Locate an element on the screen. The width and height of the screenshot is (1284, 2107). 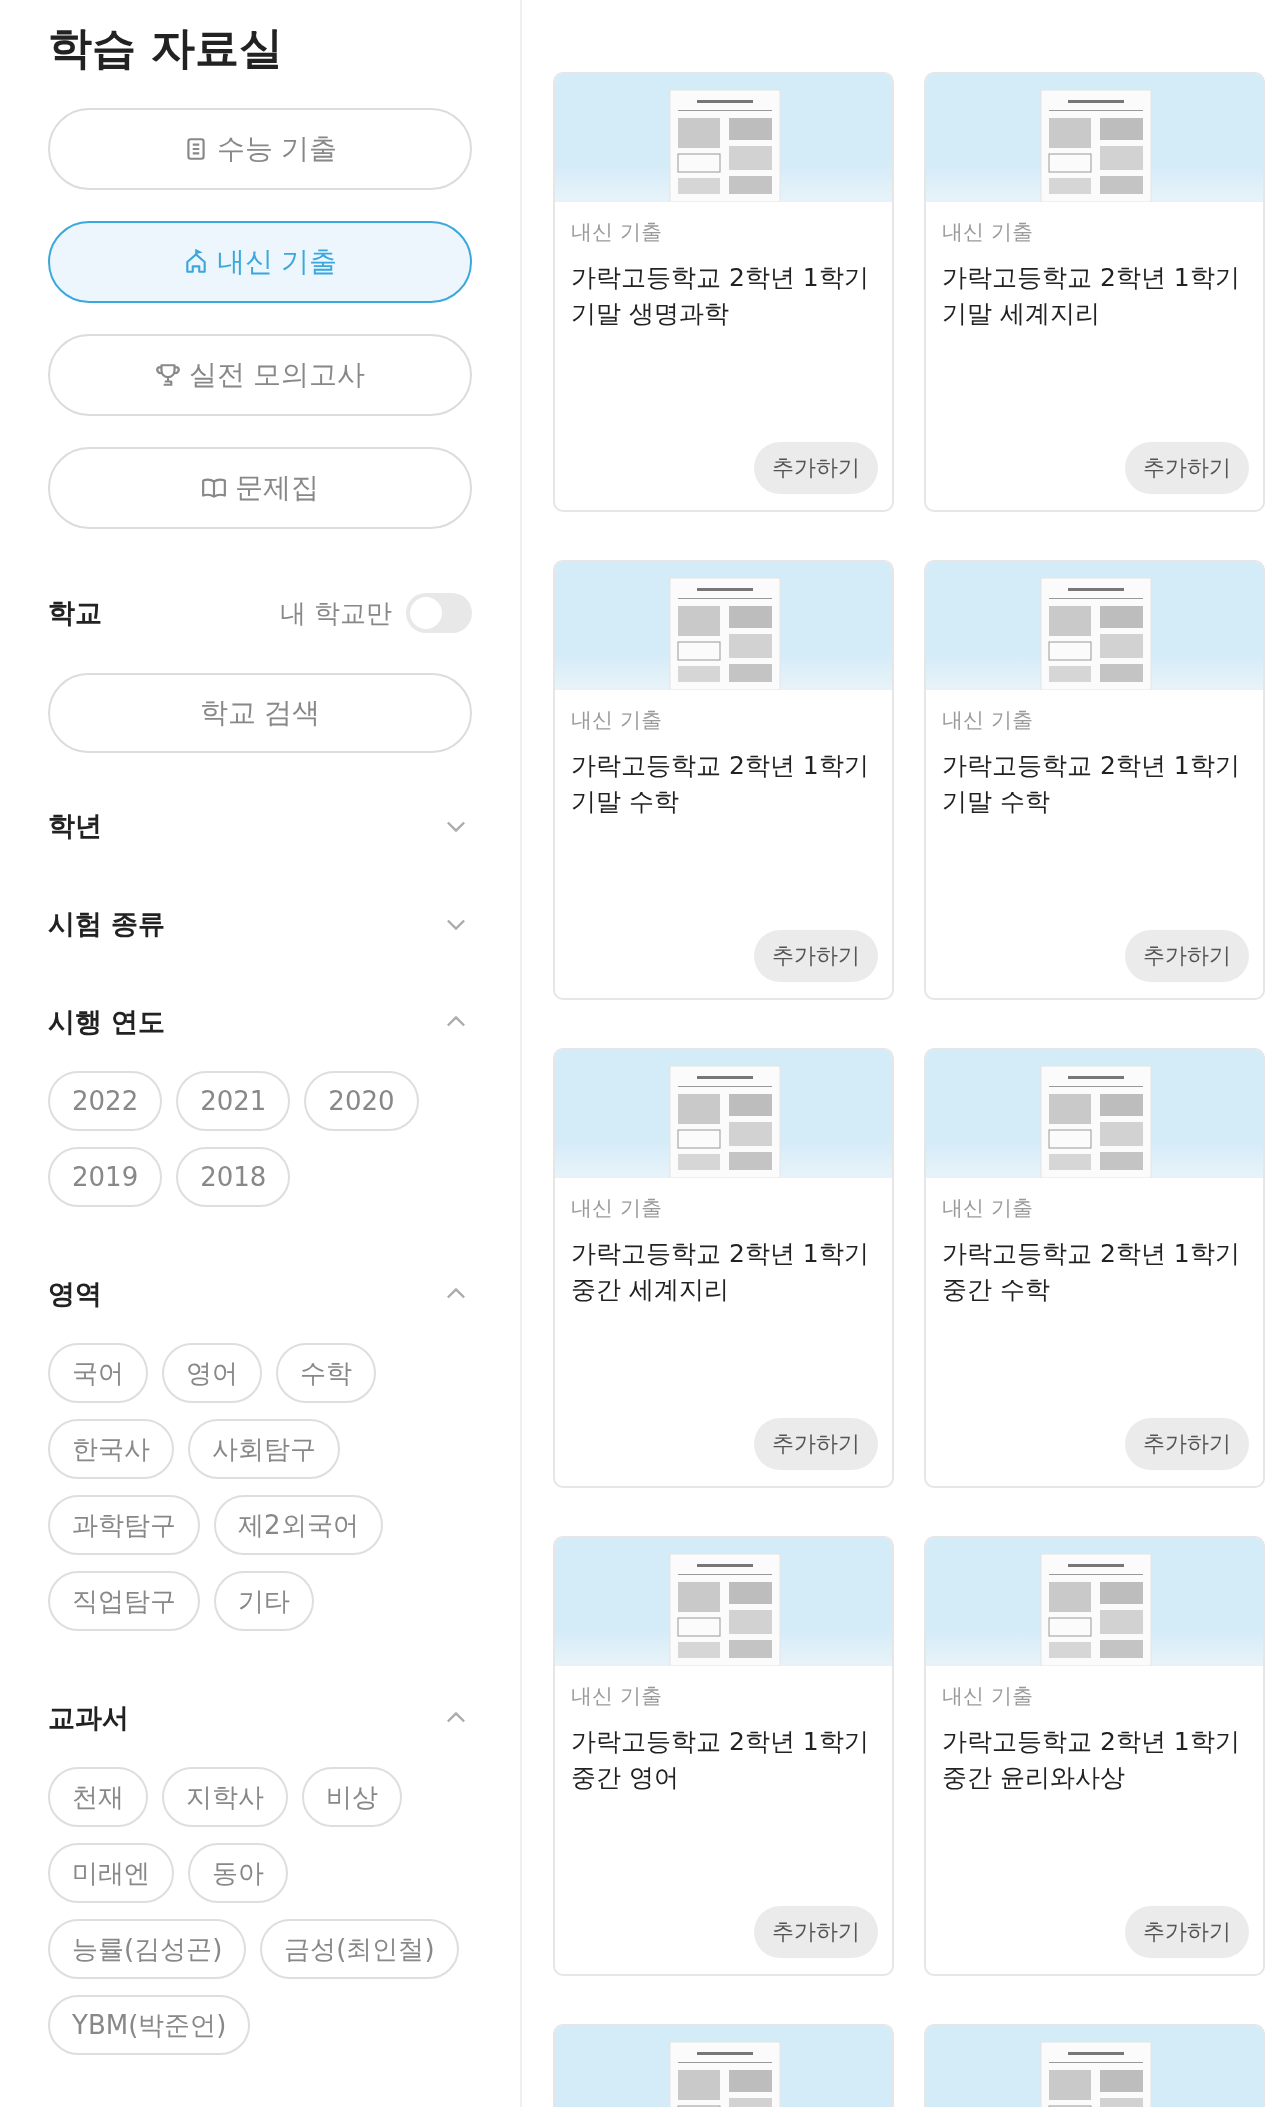
filter-chip: 2022 is located at coordinates (105, 1101).